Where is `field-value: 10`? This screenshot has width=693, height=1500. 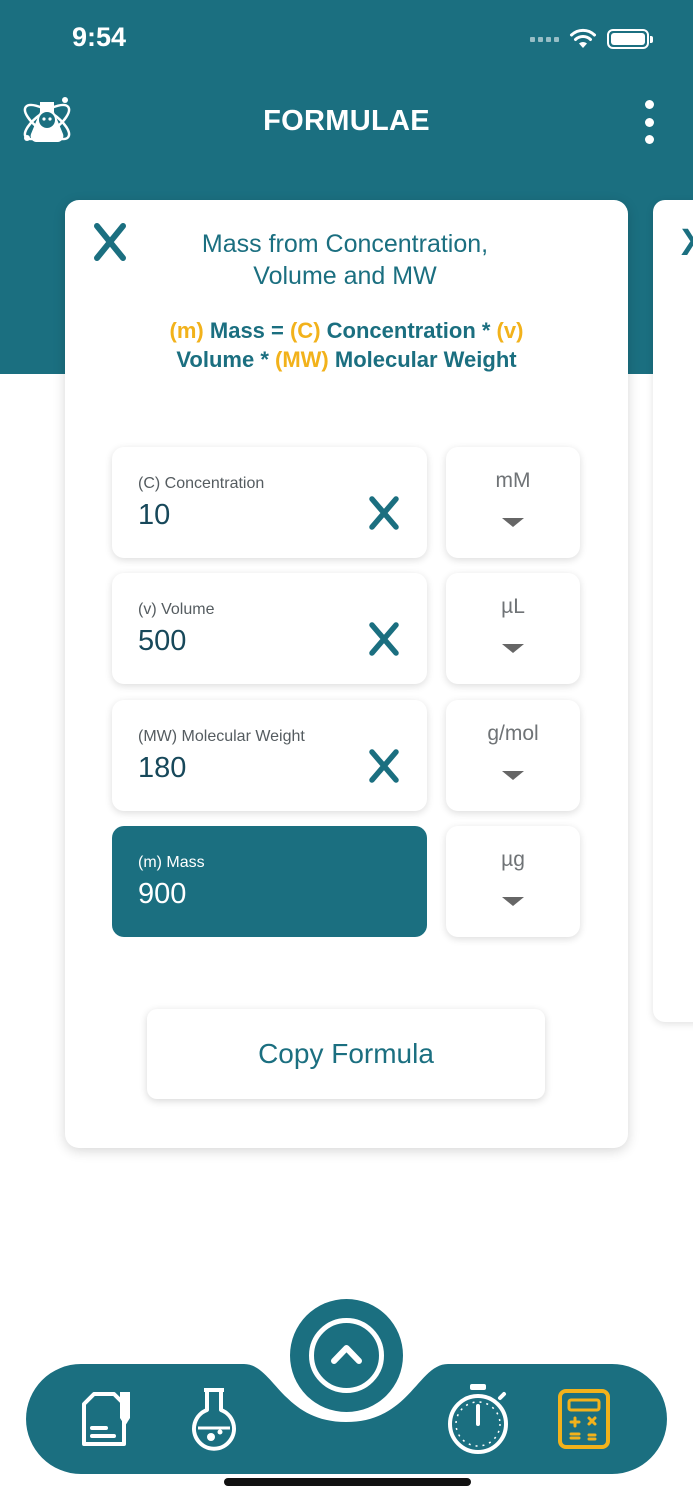
field-value: 10 is located at coordinates (154, 515).